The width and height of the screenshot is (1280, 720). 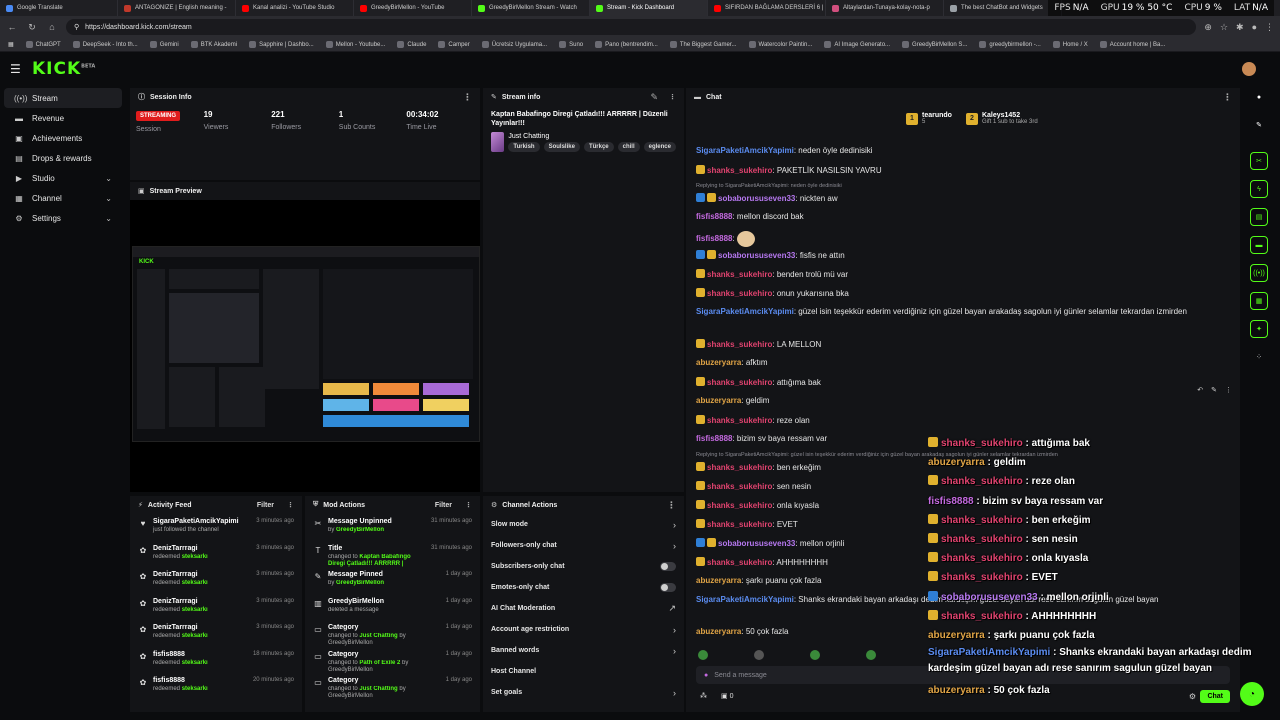 What do you see at coordinates (961, 365) in the screenshot?
I see `chat-message: abuzeryarra: afktım` at bounding box center [961, 365].